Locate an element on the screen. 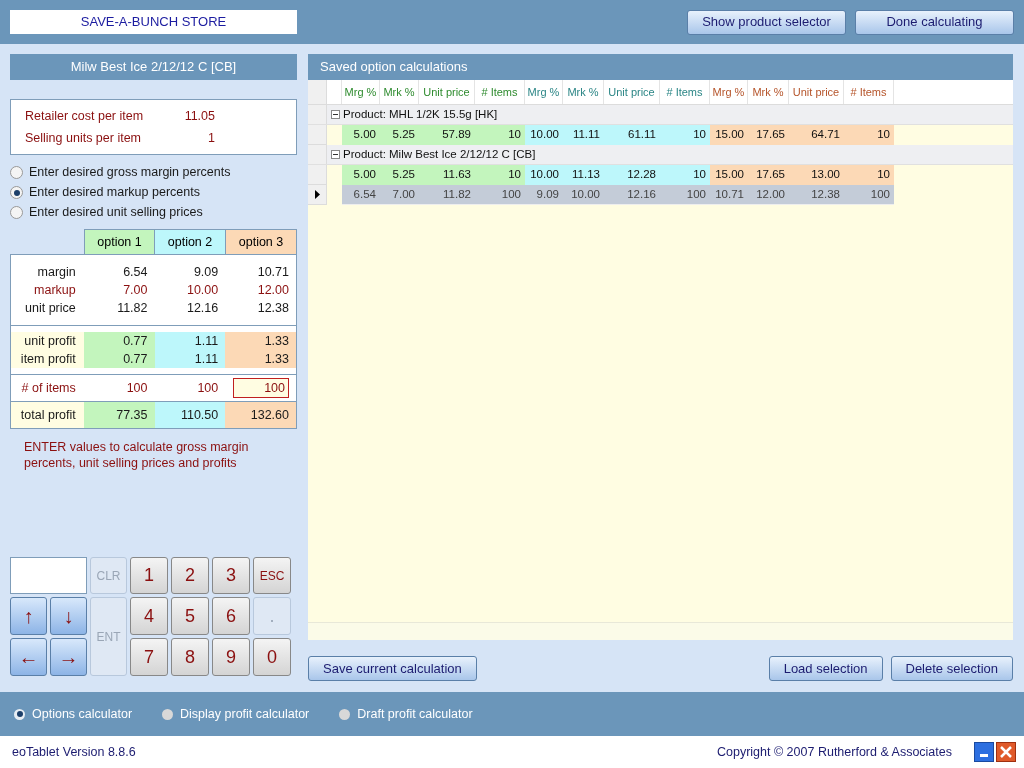  product-title: Milw Best Ice 2/12/12 C [CB] is located at coordinates (153, 67).